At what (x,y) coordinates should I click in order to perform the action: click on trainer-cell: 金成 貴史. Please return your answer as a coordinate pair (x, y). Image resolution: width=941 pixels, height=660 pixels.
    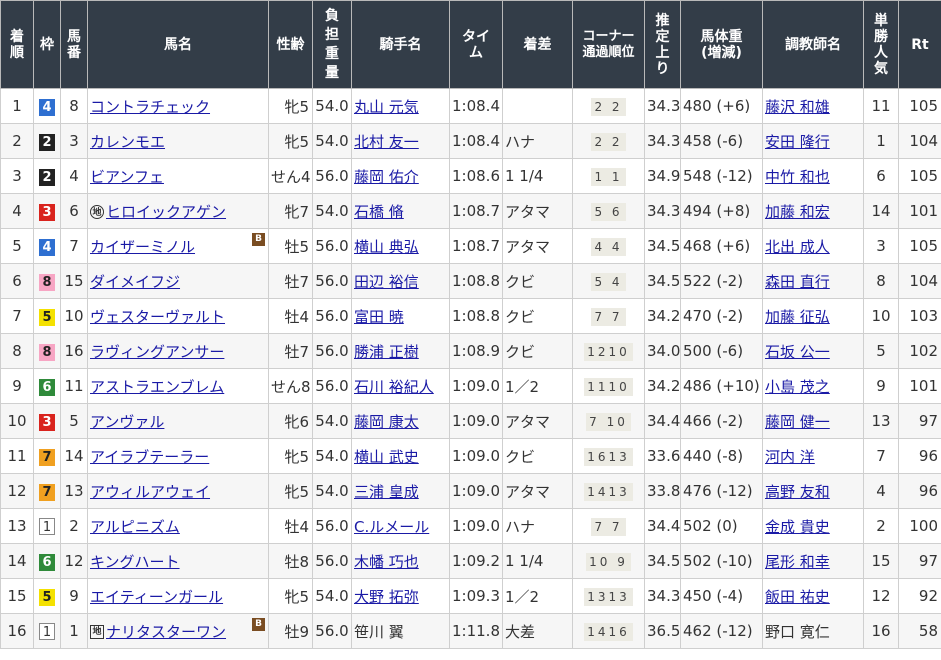
    Looking at the image, I should click on (813, 526).